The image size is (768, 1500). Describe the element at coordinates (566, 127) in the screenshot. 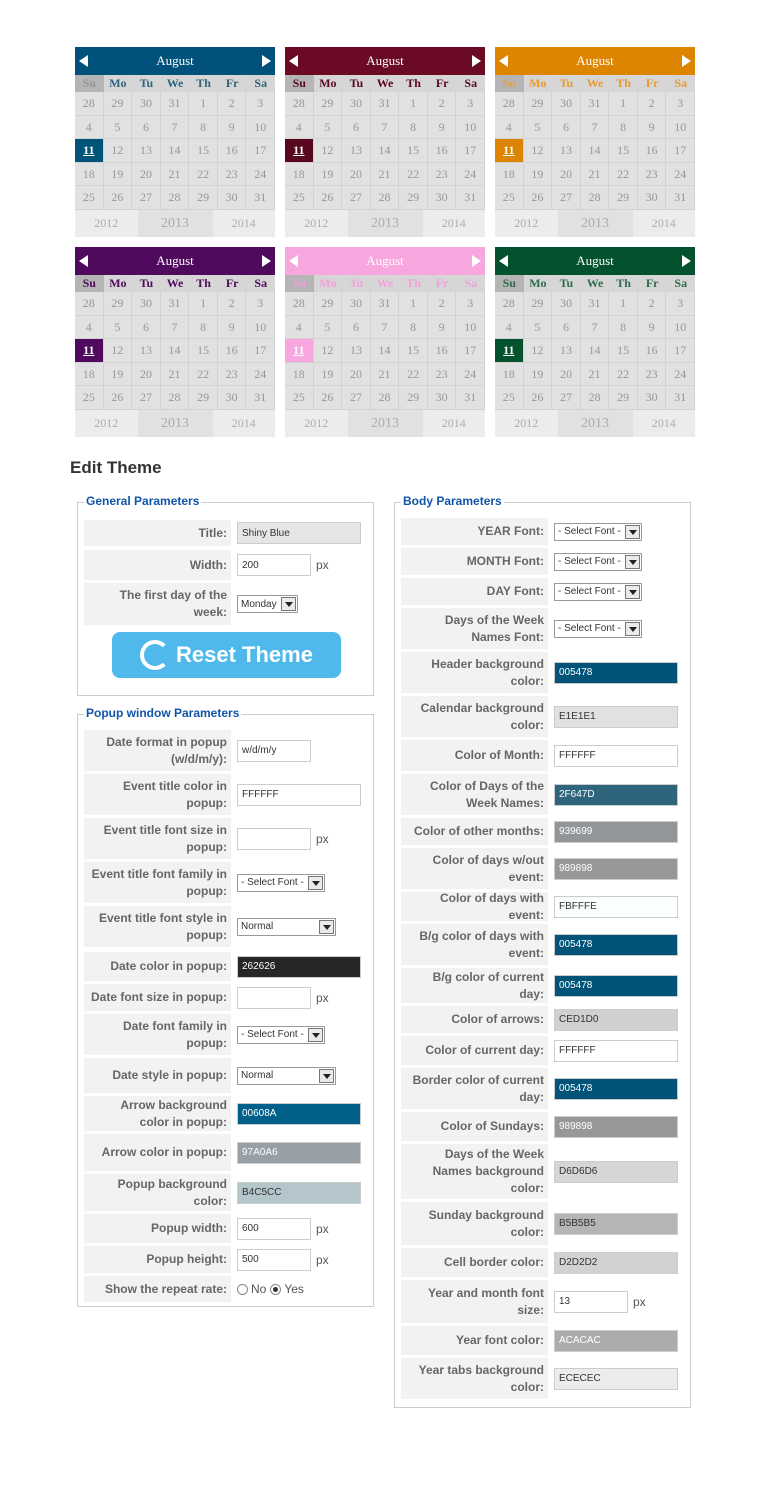

I see `calendar-day: 6` at that location.